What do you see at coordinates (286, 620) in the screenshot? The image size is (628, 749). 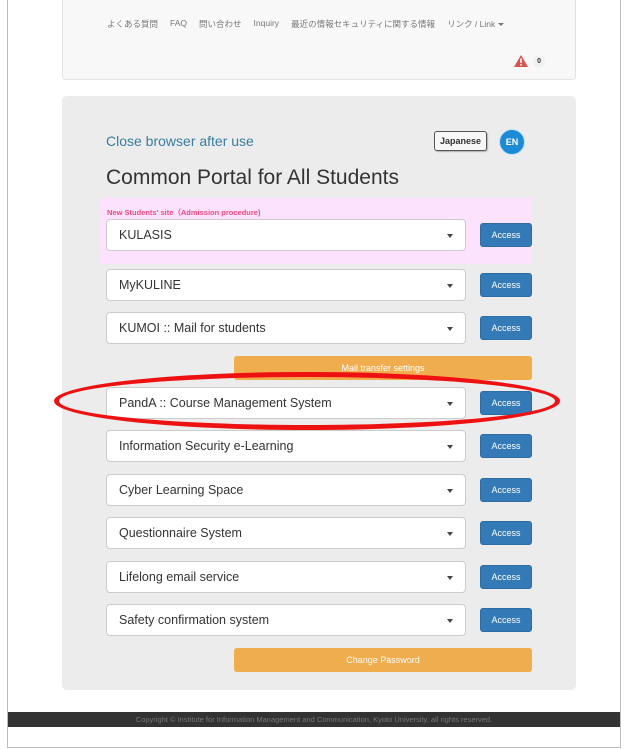 I see `service-select-safety-confirmation: Safety confirmation system` at bounding box center [286, 620].